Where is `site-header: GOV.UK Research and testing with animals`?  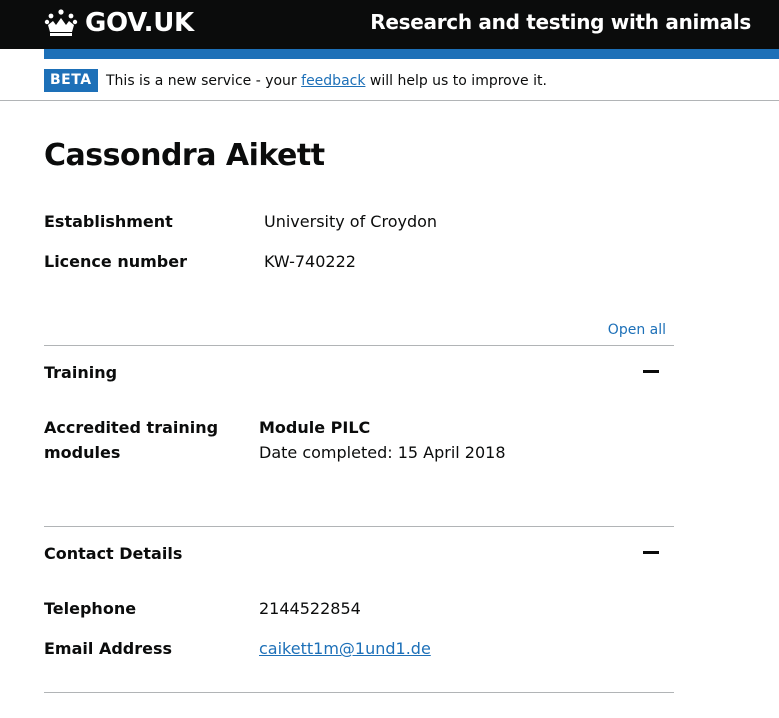 site-header: GOV.UK Research and testing with animals is located at coordinates (389, 24).